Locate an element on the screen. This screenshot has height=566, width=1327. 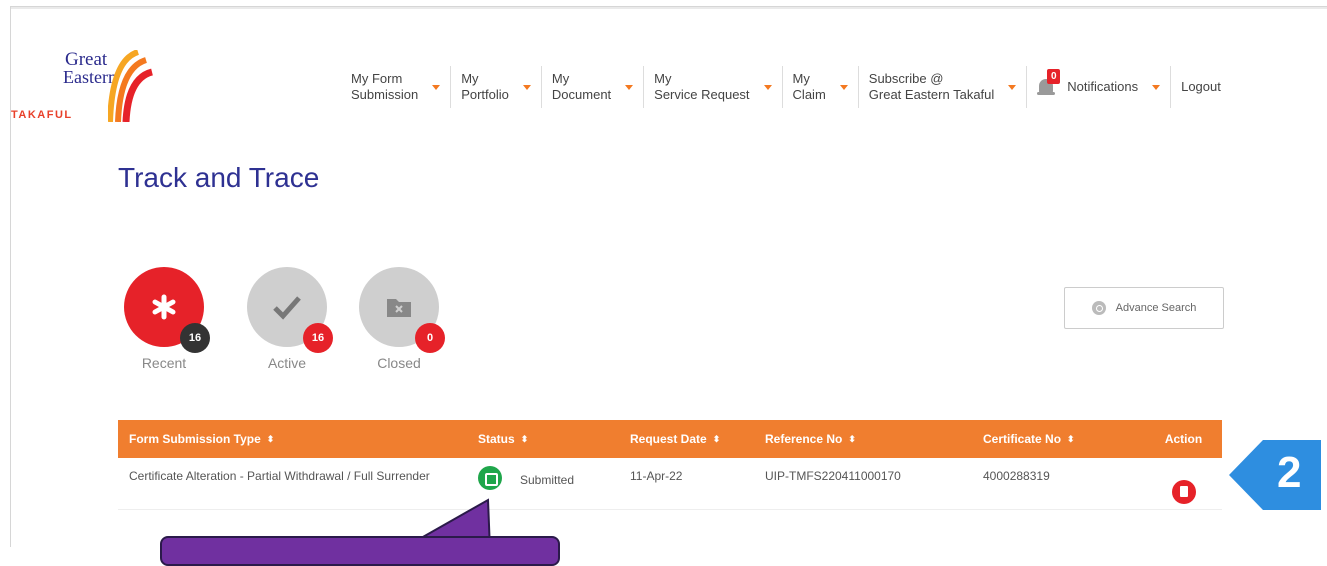
stat-active: 16 Active is located at coordinates (290, 319).